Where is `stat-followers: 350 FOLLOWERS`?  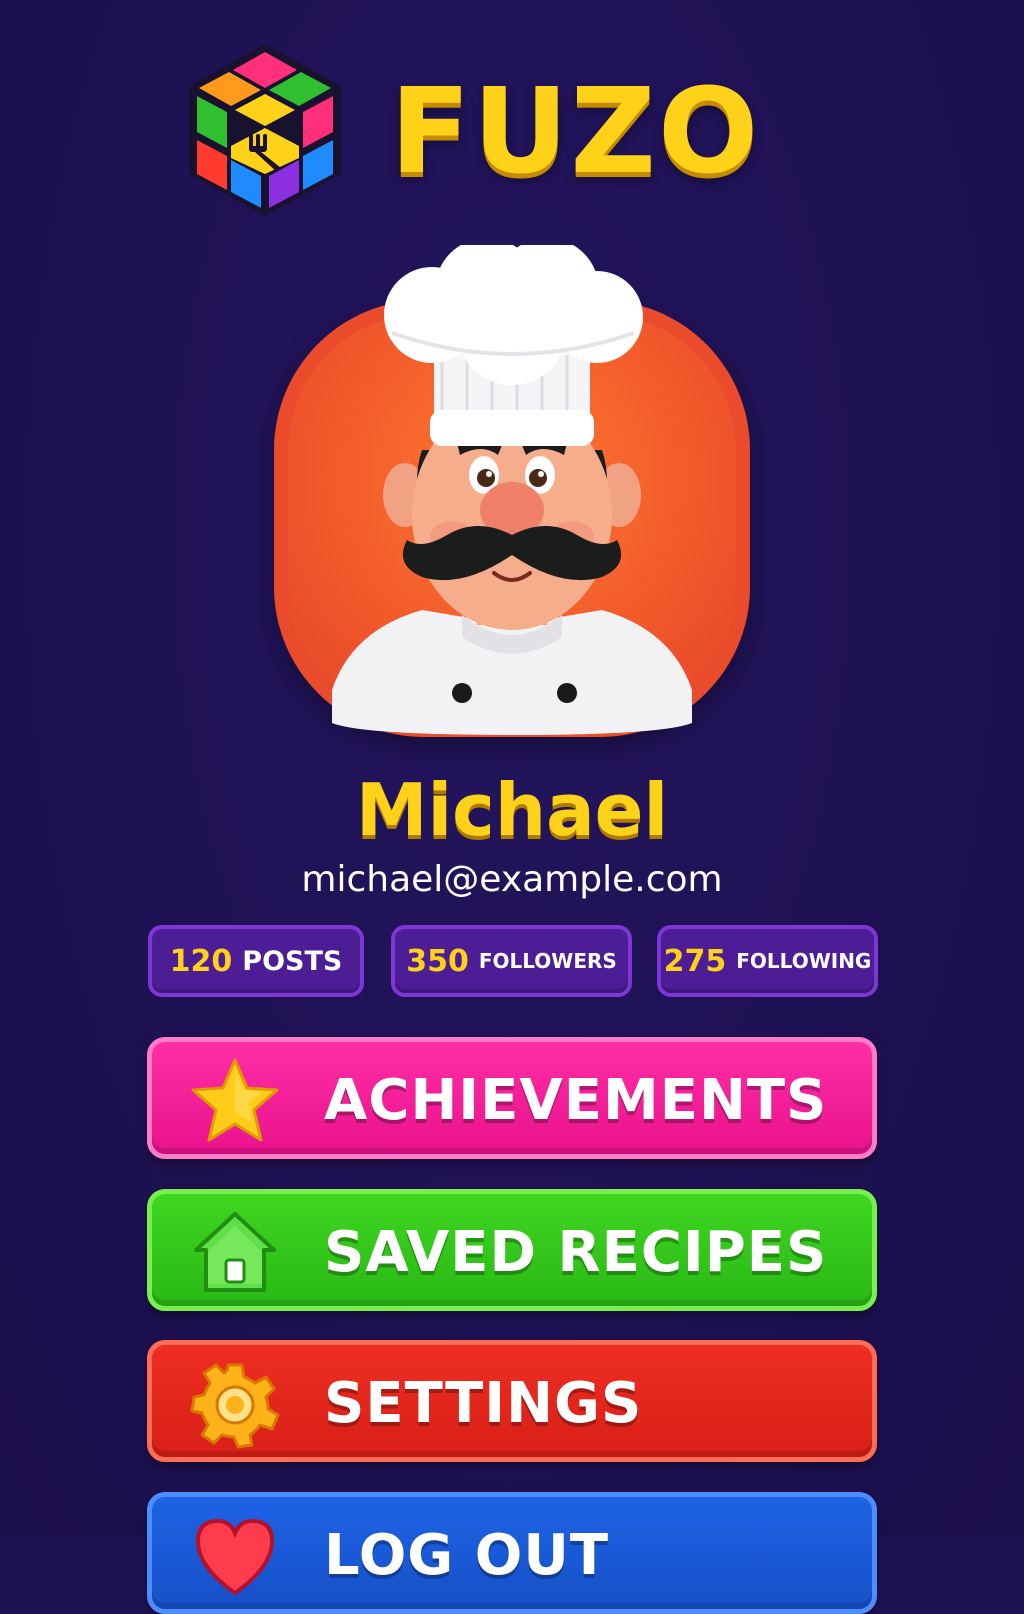 stat-followers: 350 FOLLOWERS is located at coordinates (511, 961).